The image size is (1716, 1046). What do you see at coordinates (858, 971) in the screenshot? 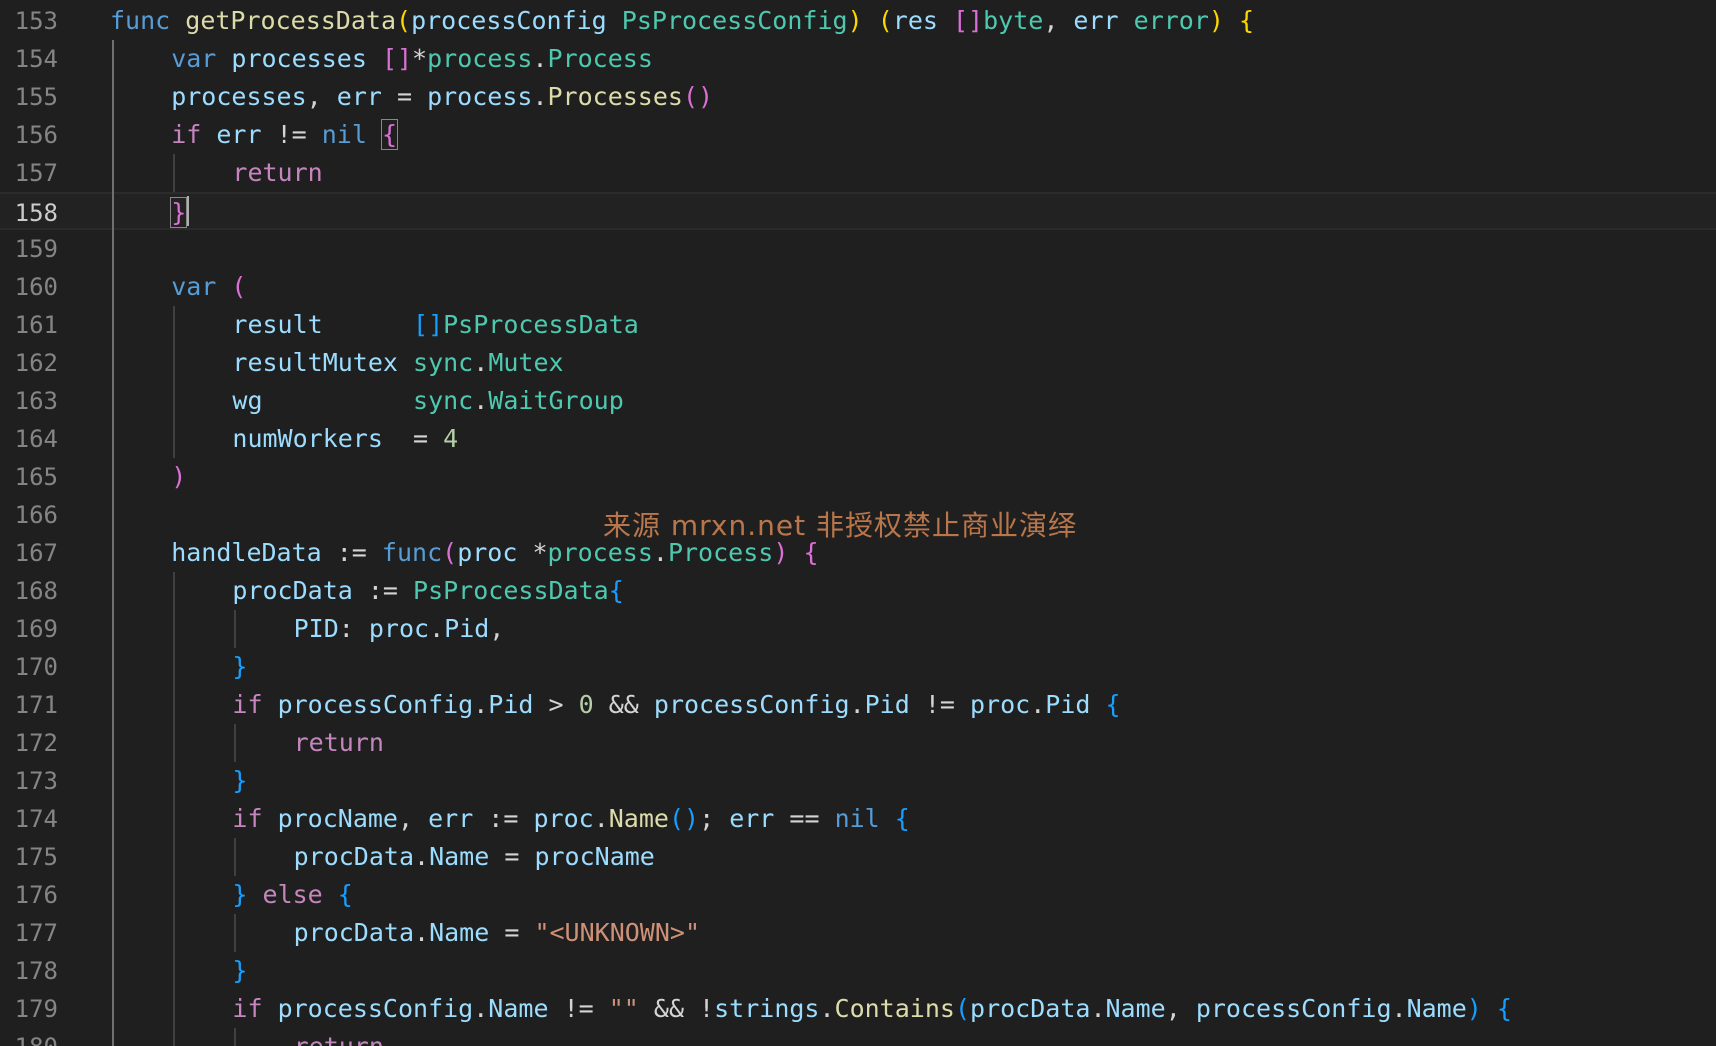
I see `code-line: 178}` at bounding box center [858, 971].